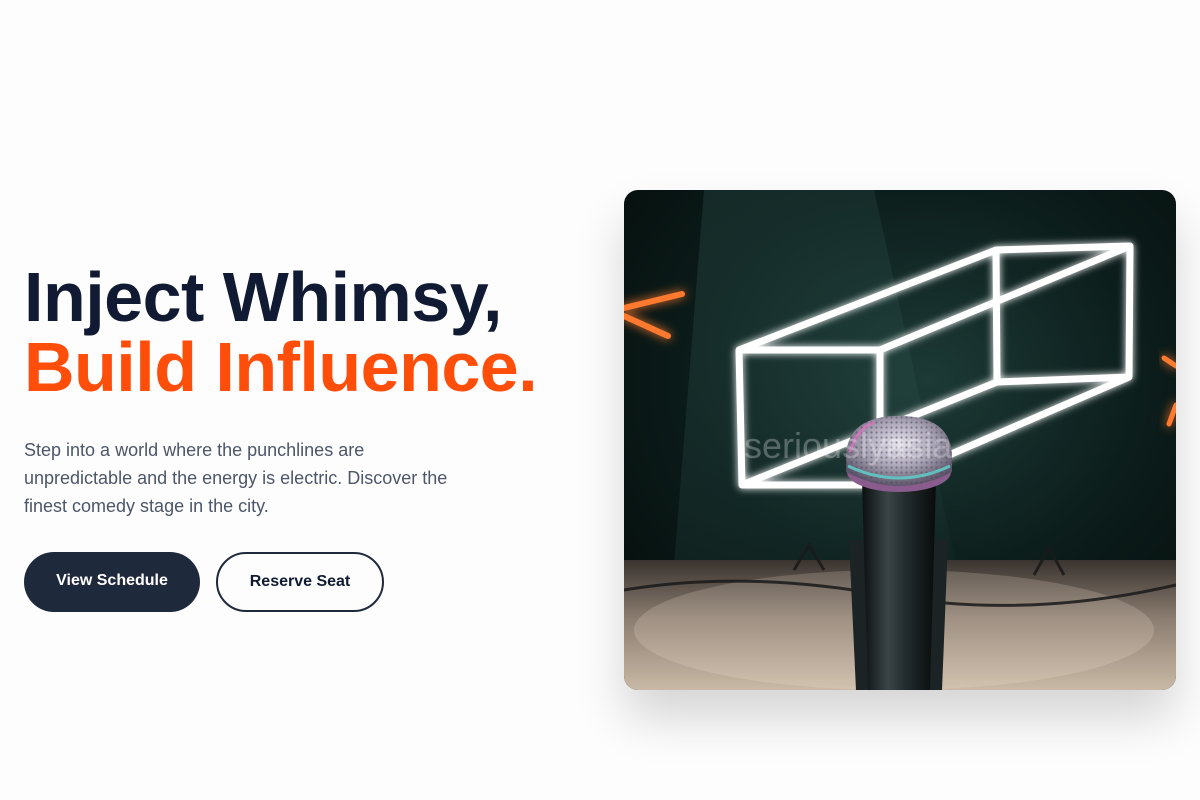 The width and height of the screenshot is (1200, 800). Describe the element at coordinates (848, 445) in the screenshot. I see `image-watermark: seriouslyasia` at that location.